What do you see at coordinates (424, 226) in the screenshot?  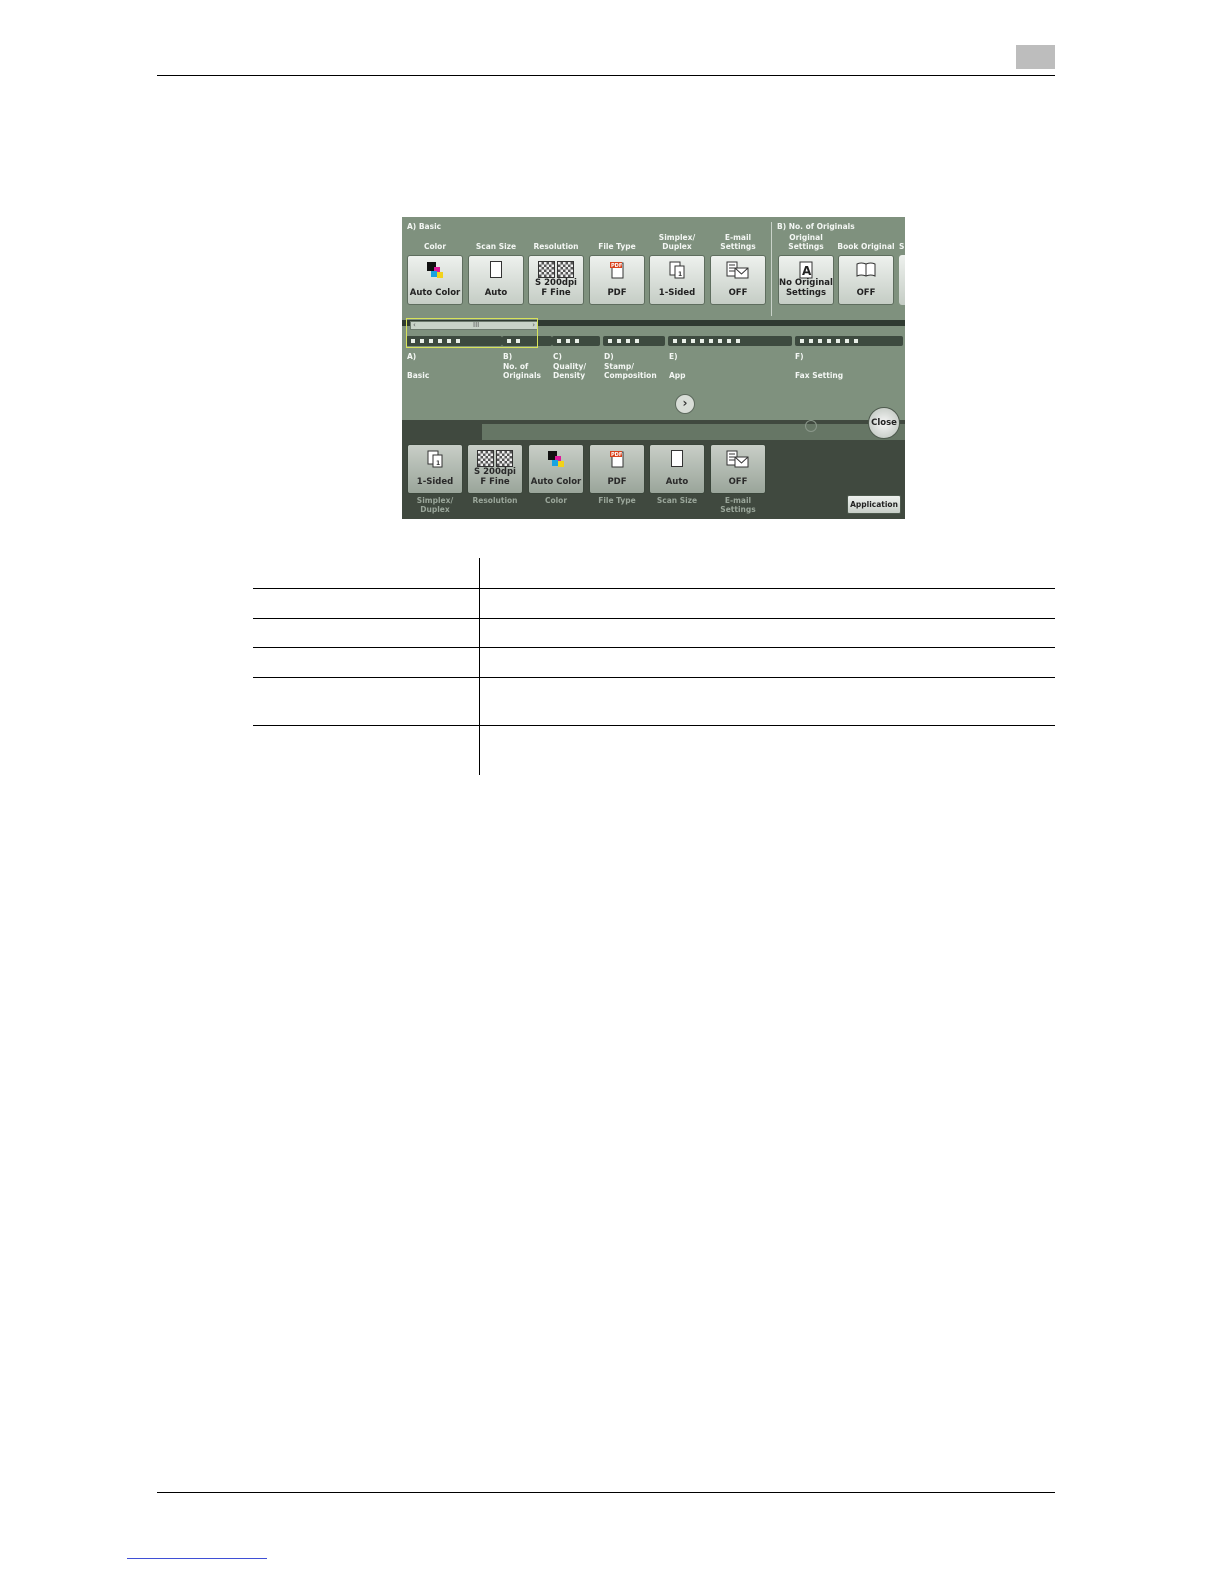 I see `group-label-basic: A) Basic` at bounding box center [424, 226].